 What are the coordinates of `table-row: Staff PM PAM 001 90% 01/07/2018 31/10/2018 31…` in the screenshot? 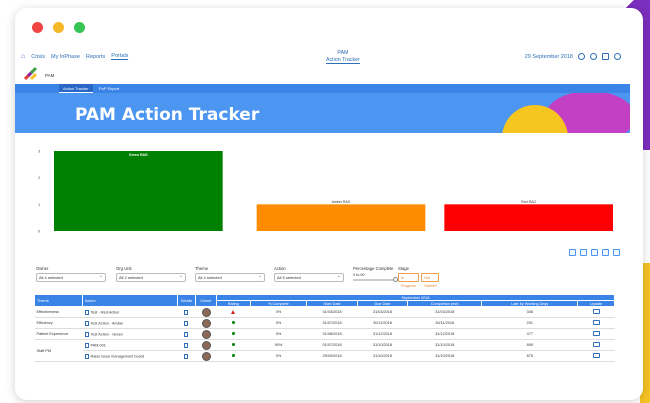 It's located at (324, 350).